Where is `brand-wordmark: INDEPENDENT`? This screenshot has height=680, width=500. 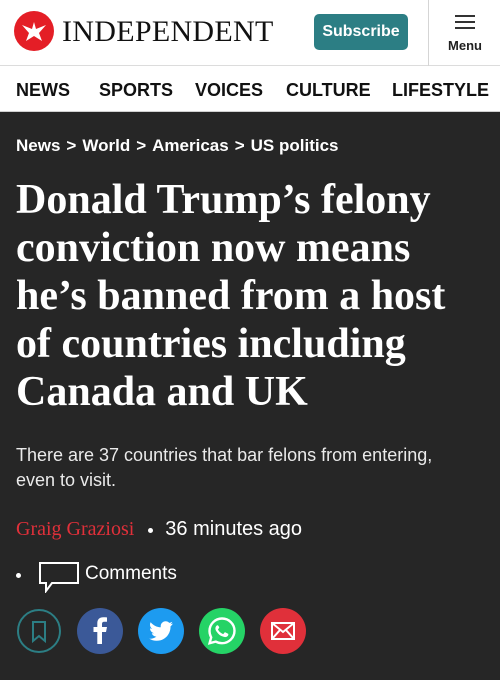 brand-wordmark: INDEPENDENT is located at coordinates (168, 32).